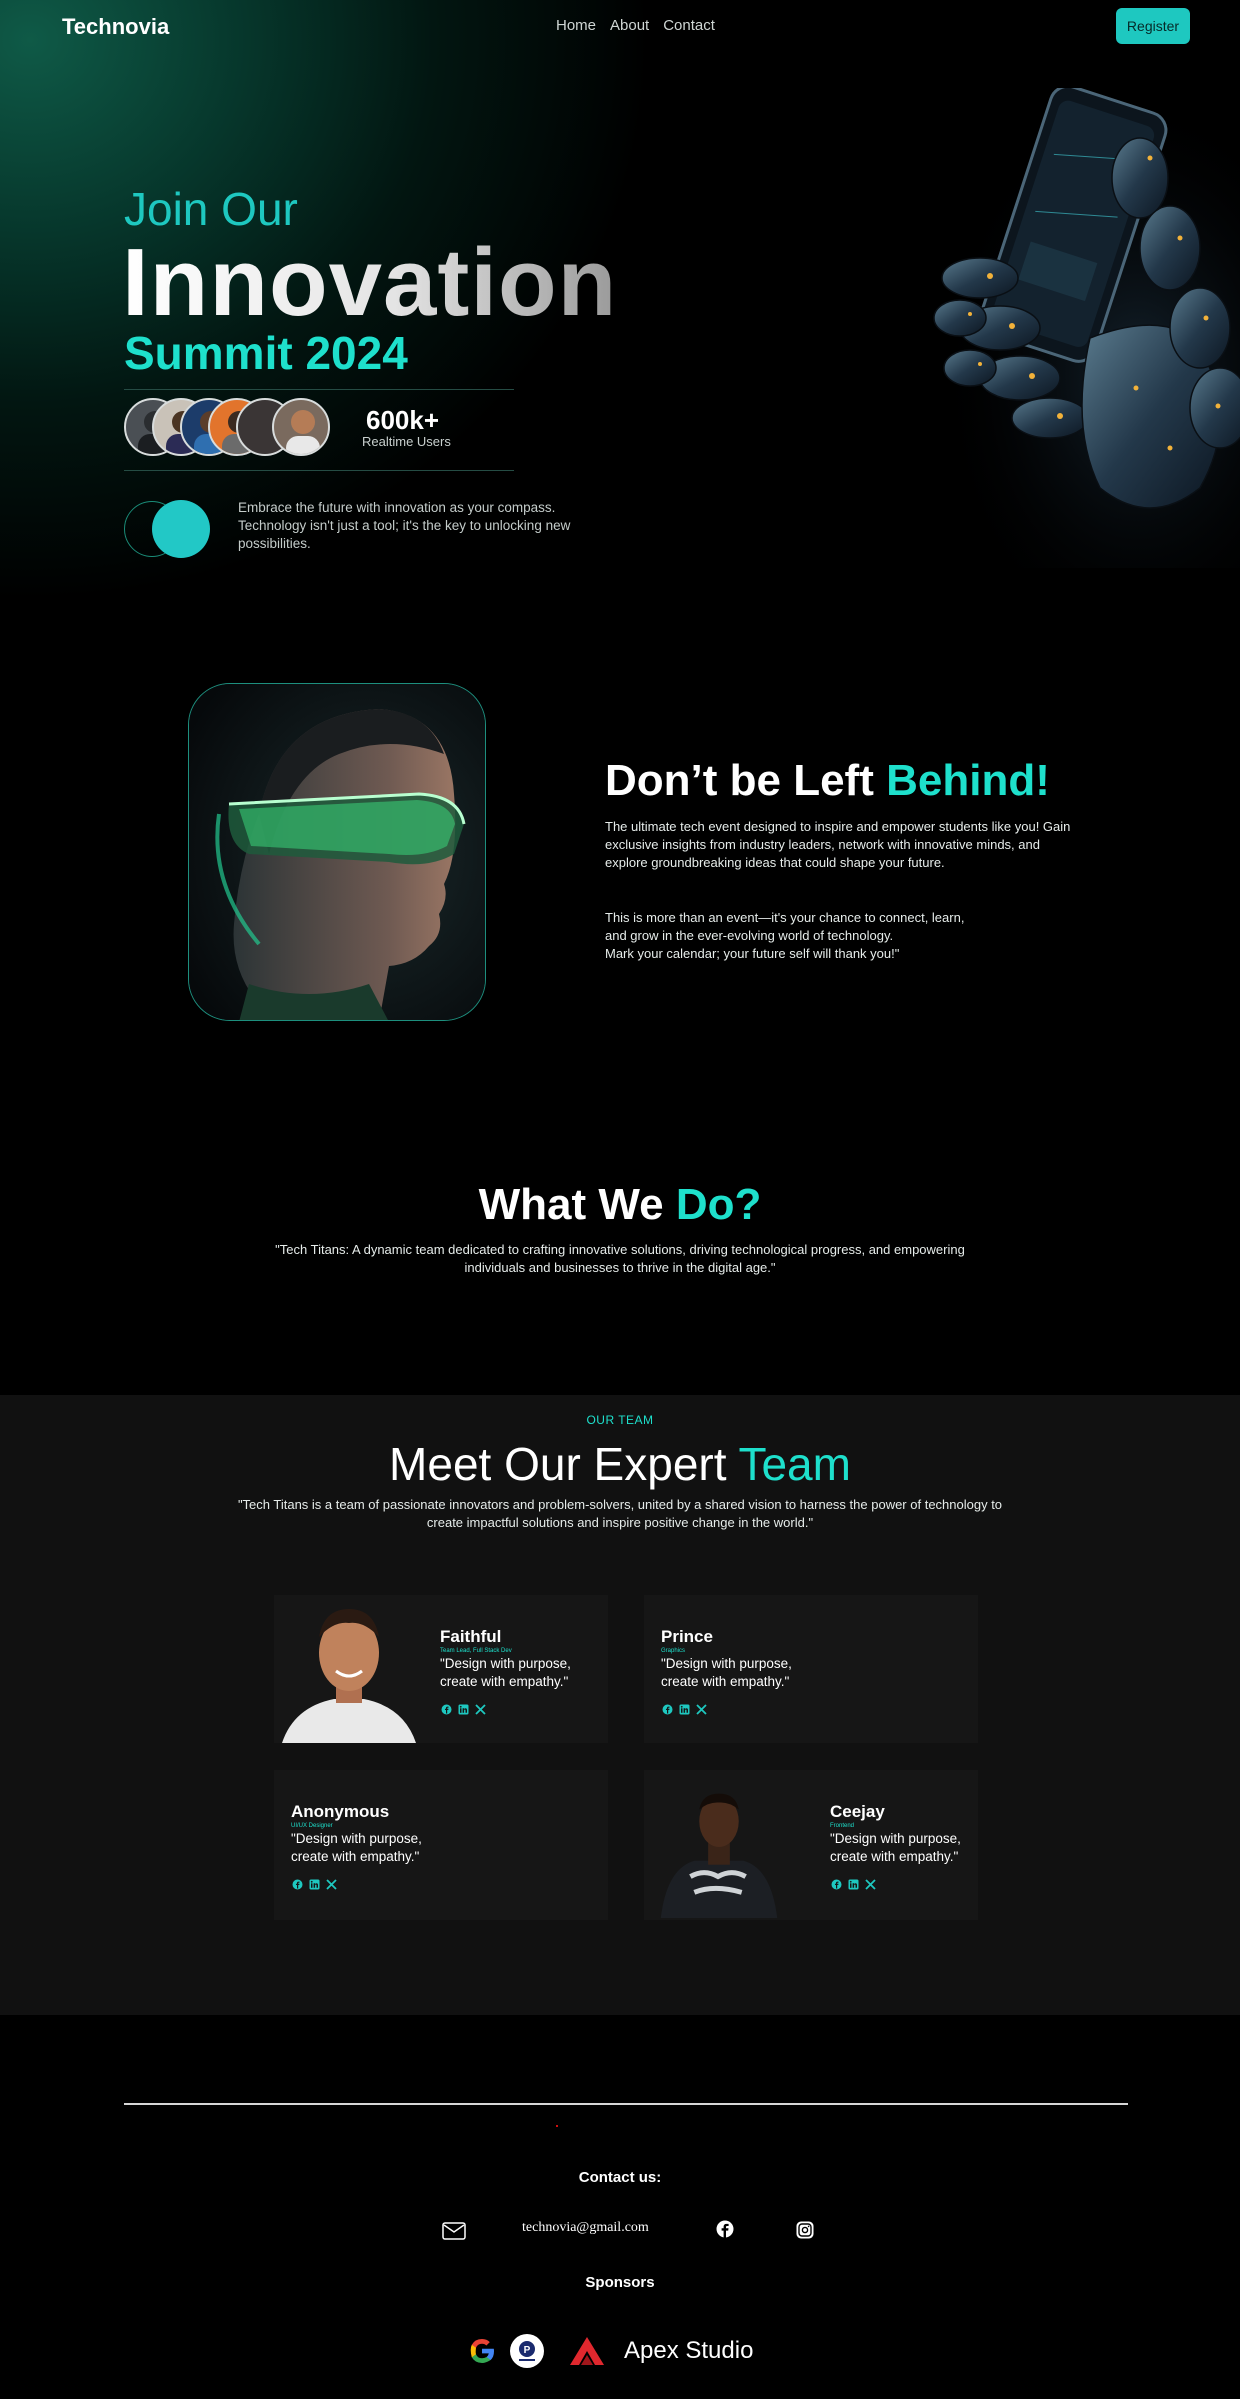 Image resolution: width=1240 pixels, height=2399 pixels. I want to click on nav-link-home: Home, so click(576, 25).